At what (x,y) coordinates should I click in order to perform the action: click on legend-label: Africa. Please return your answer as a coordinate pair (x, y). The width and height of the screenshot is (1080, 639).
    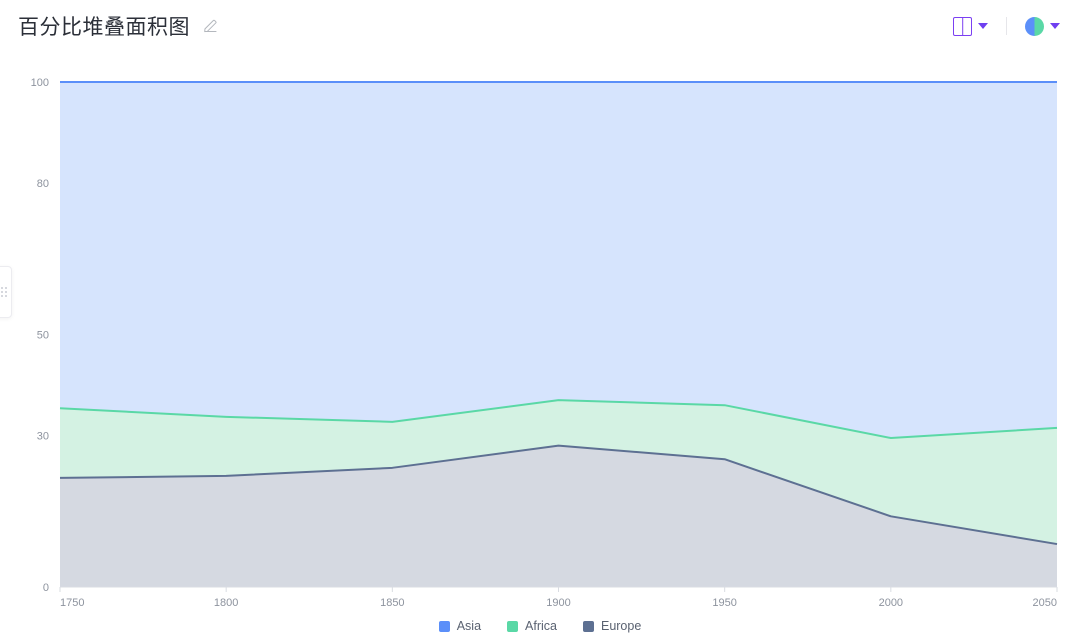
    Looking at the image, I should click on (541, 626).